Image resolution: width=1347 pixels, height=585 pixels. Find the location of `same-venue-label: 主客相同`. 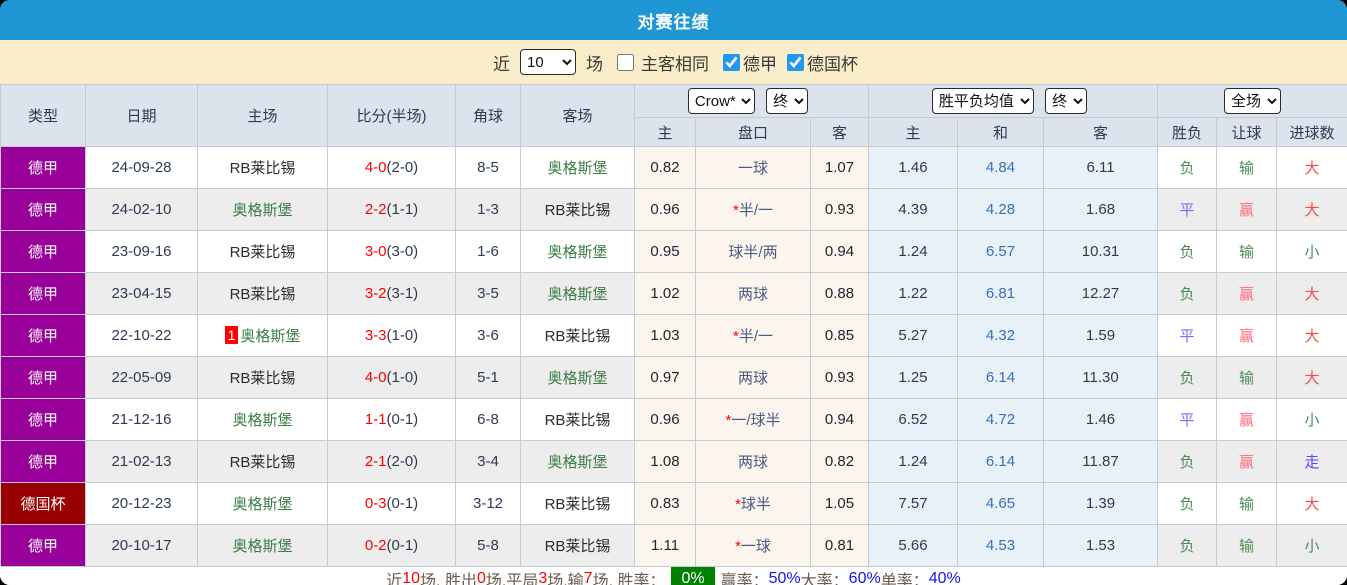

same-venue-label: 主客相同 is located at coordinates (675, 64).